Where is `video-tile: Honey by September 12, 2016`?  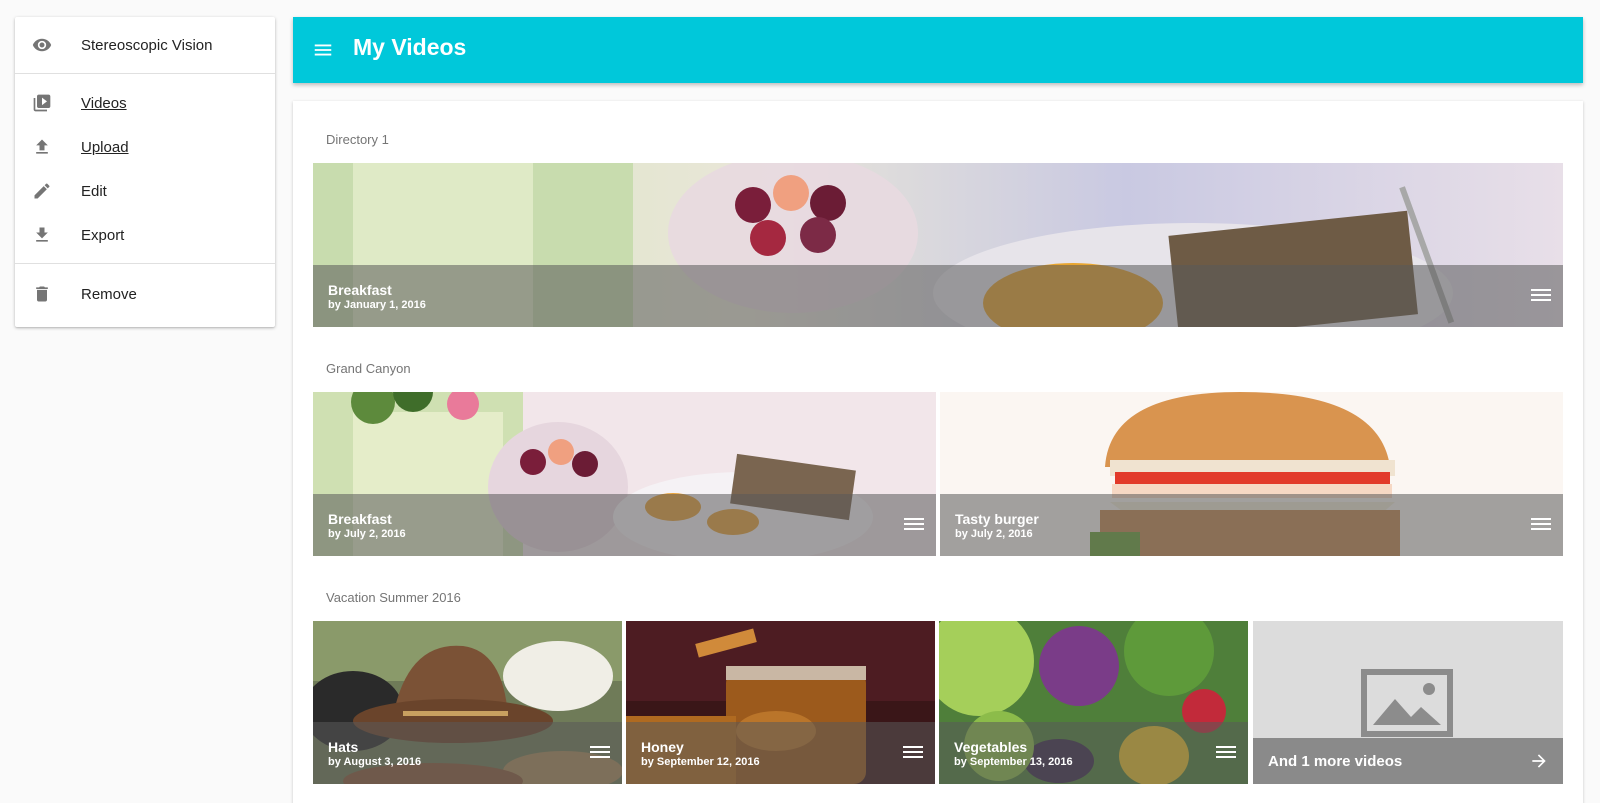 video-tile: Honey by September 12, 2016 is located at coordinates (780, 702).